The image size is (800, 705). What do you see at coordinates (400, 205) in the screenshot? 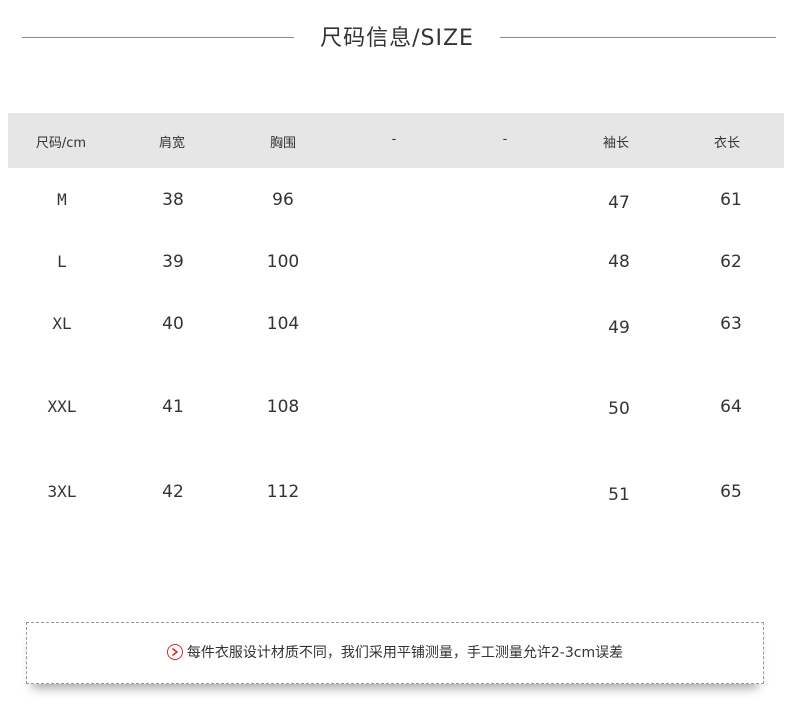
I see `table-row: M 38 96 47 61` at bounding box center [400, 205].